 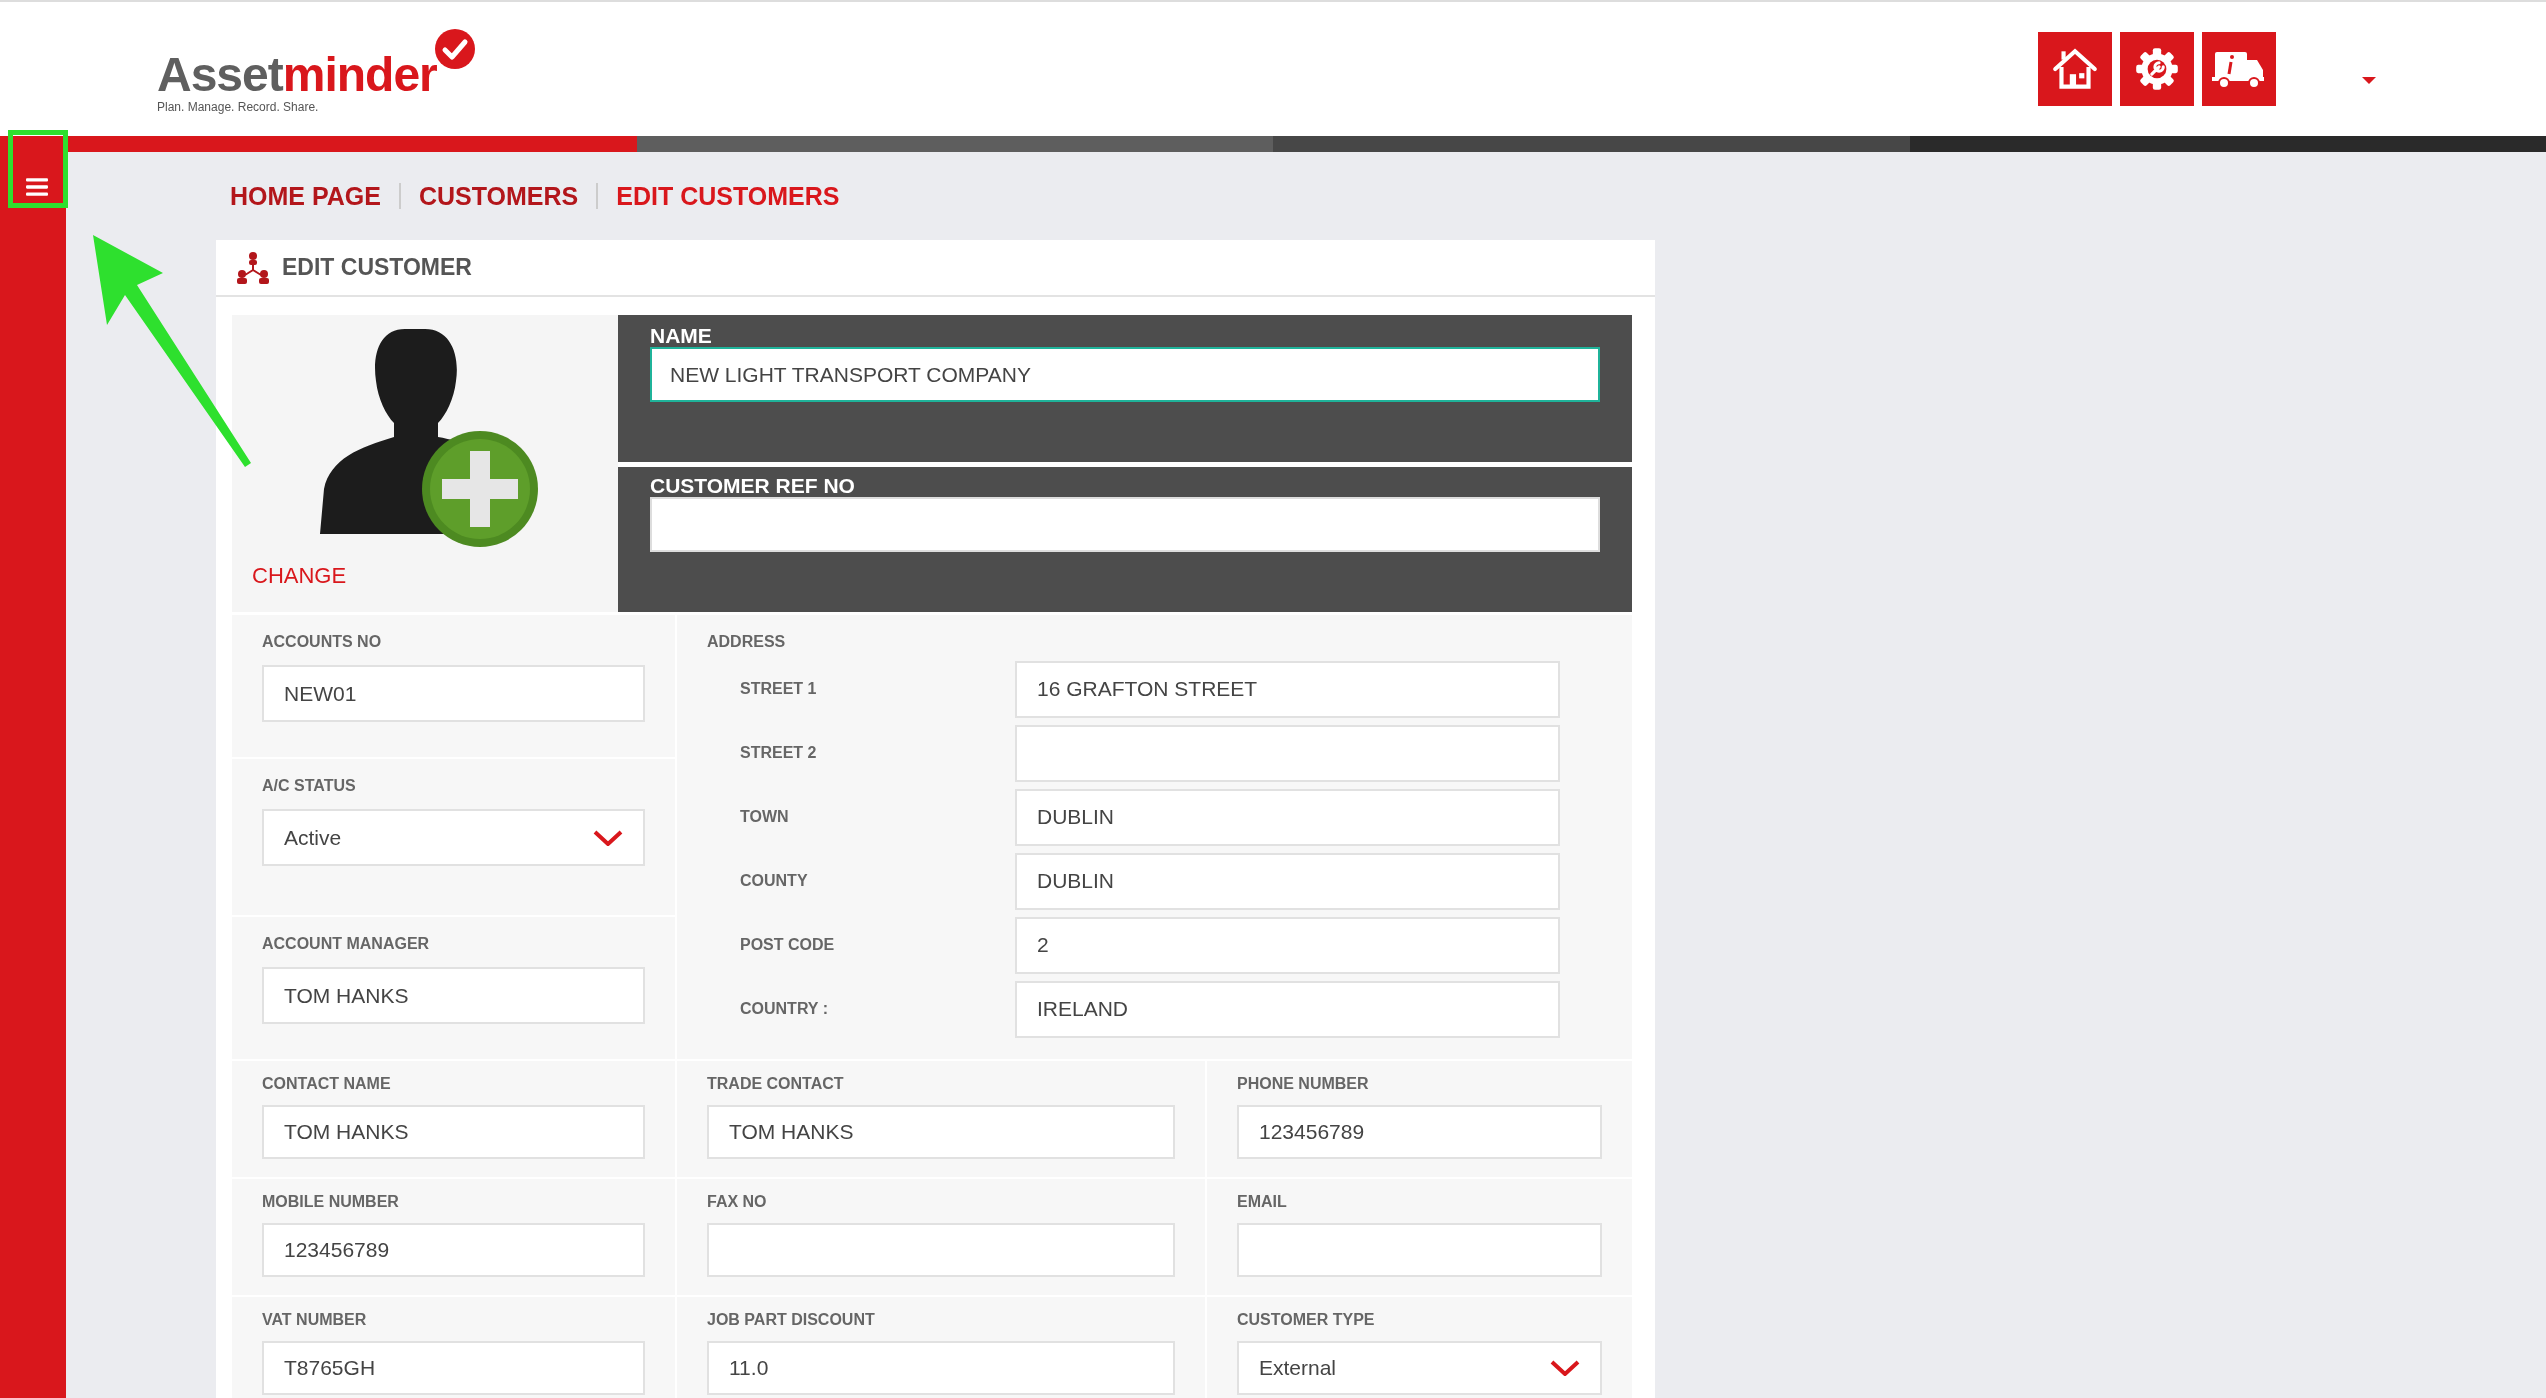 What do you see at coordinates (2075, 69) in the screenshot?
I see `home-button` at bounding box center [2075, 69].